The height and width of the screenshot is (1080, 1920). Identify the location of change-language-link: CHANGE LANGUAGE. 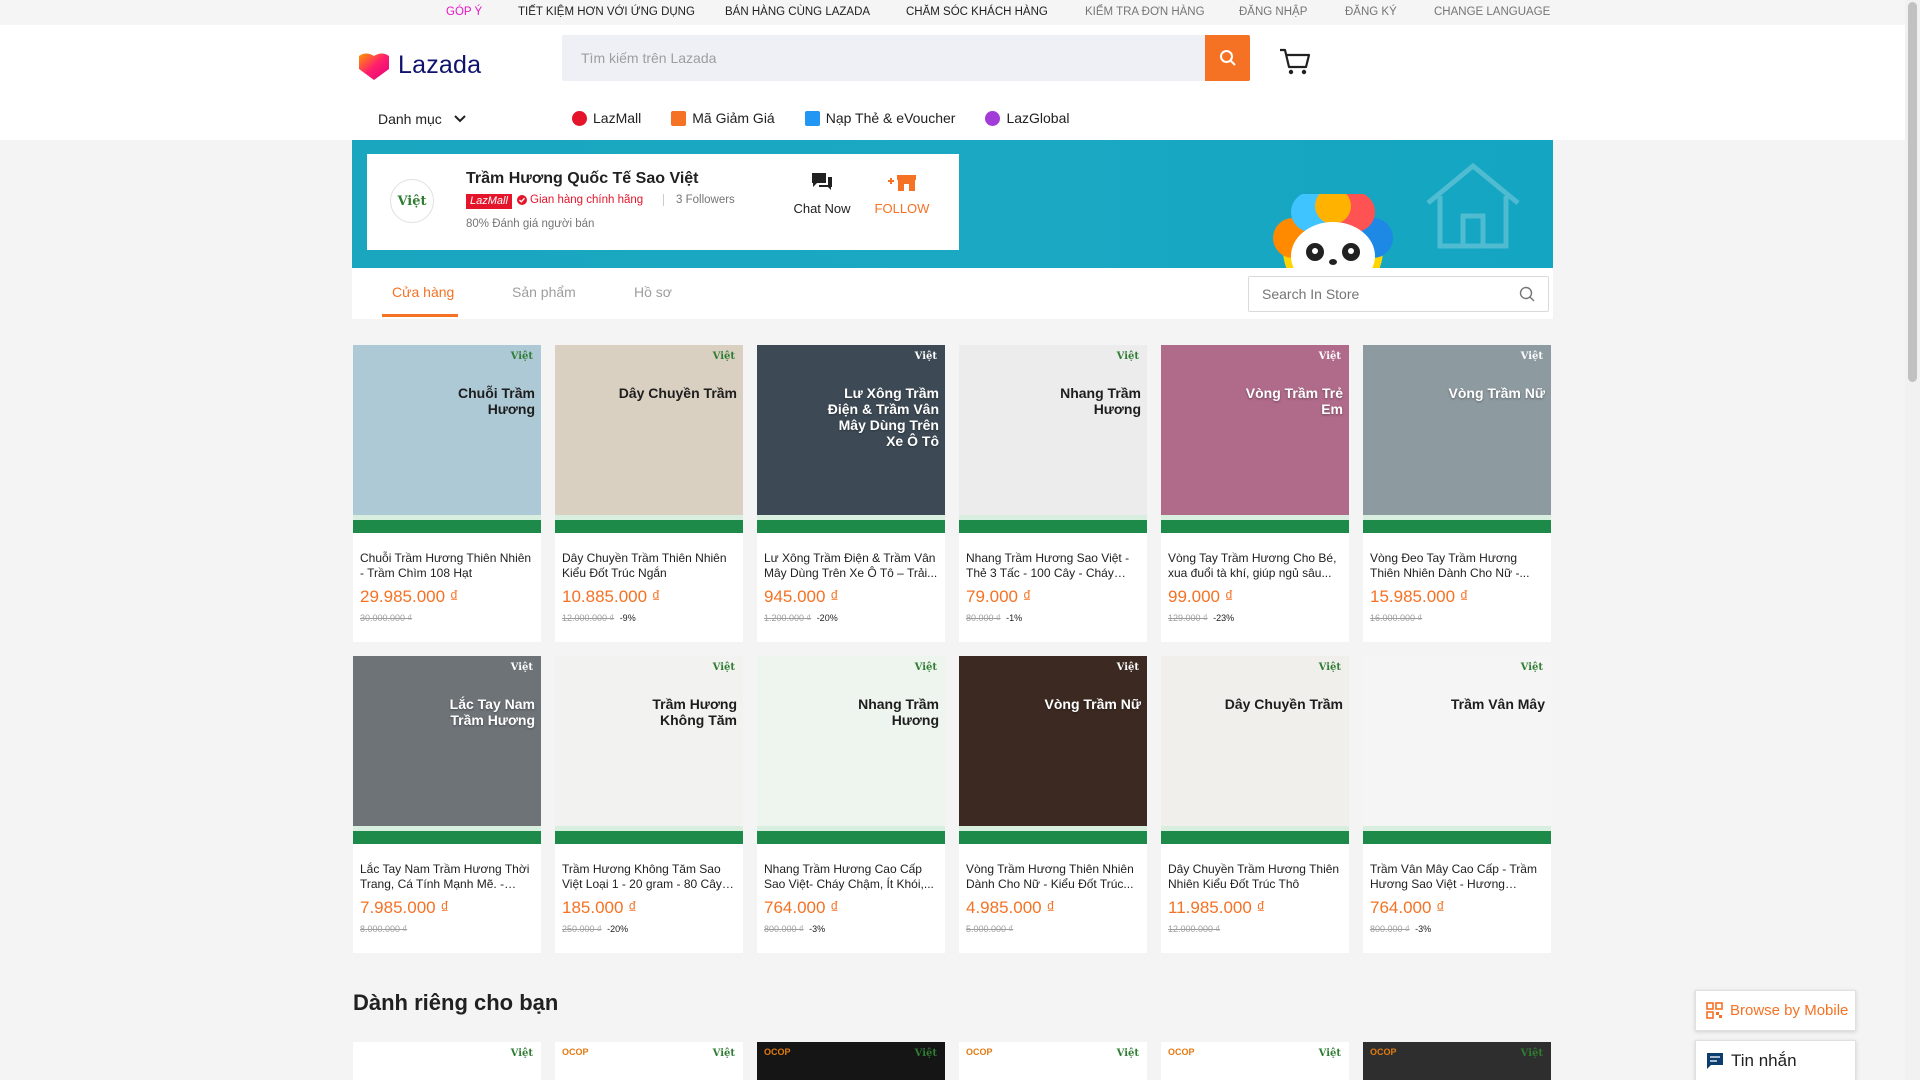
(1492, 12).